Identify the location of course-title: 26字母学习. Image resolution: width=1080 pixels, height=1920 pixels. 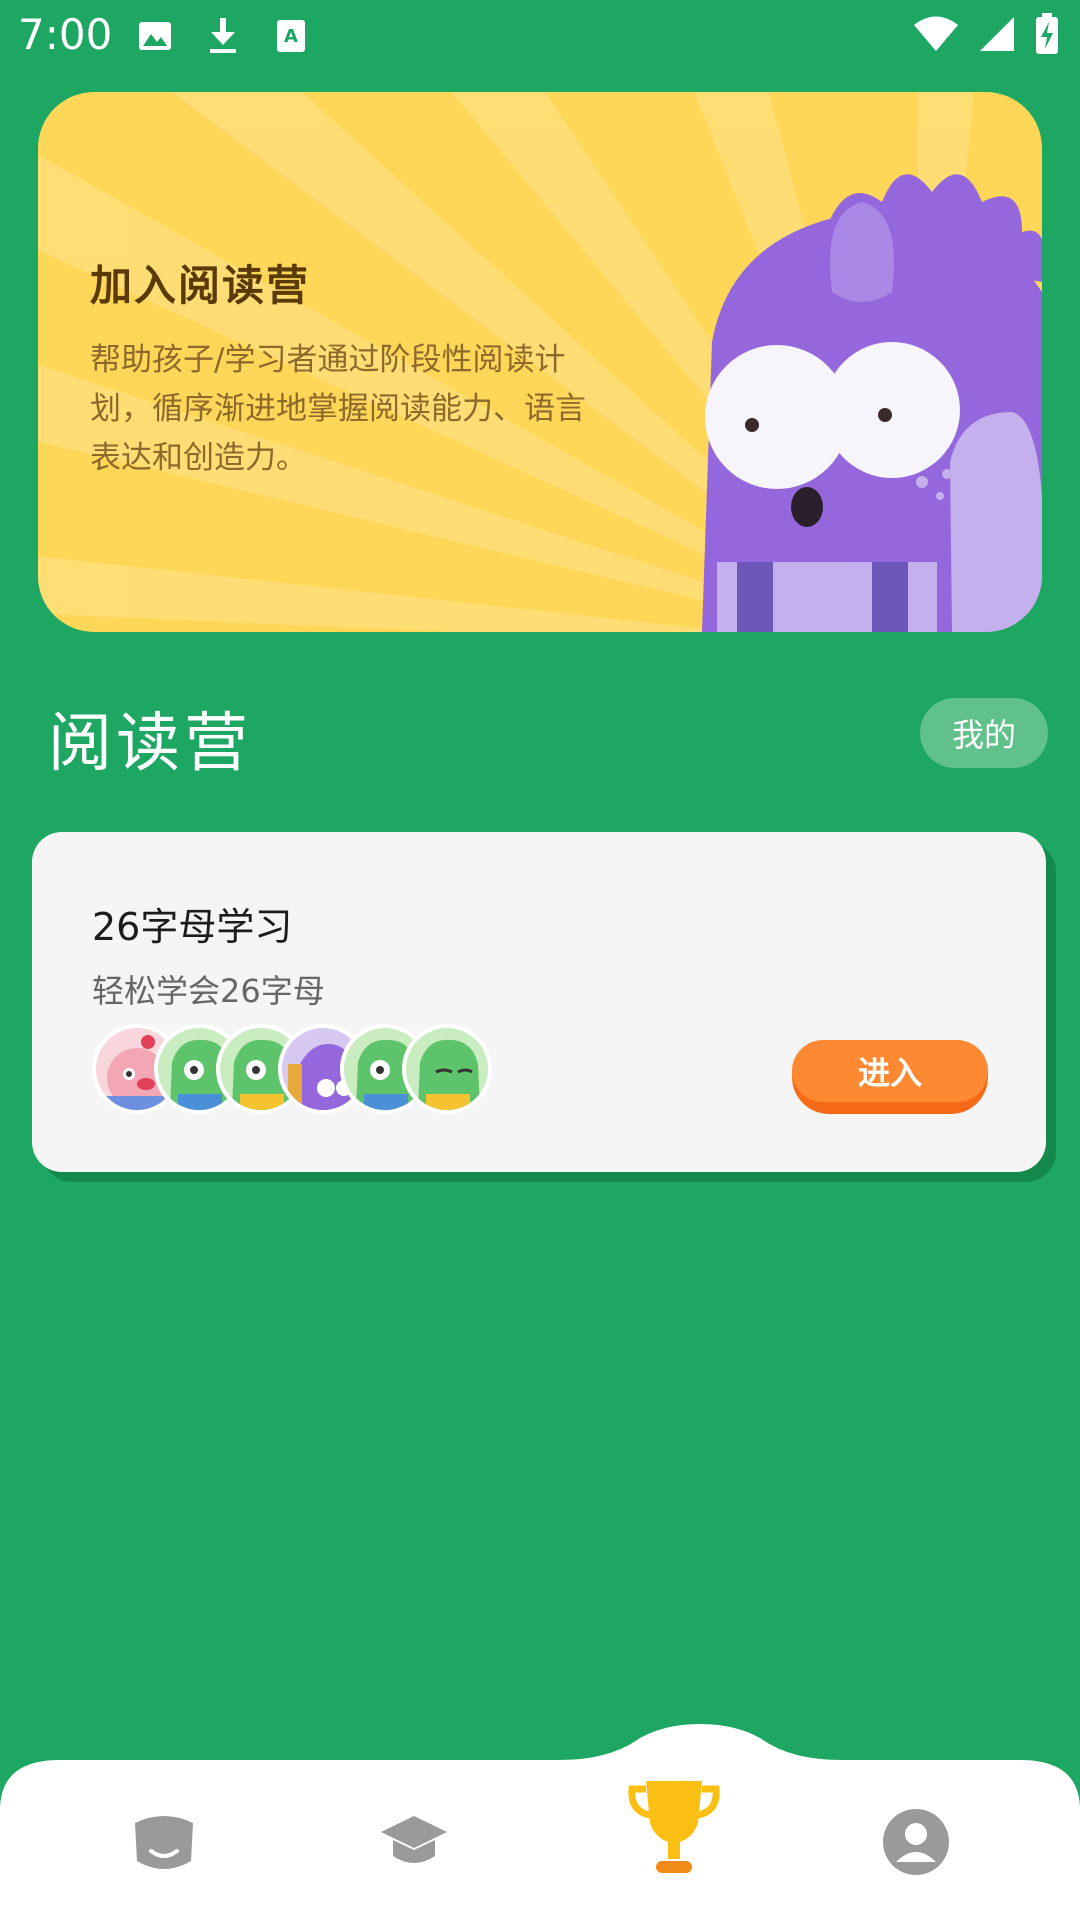
(192, 927).